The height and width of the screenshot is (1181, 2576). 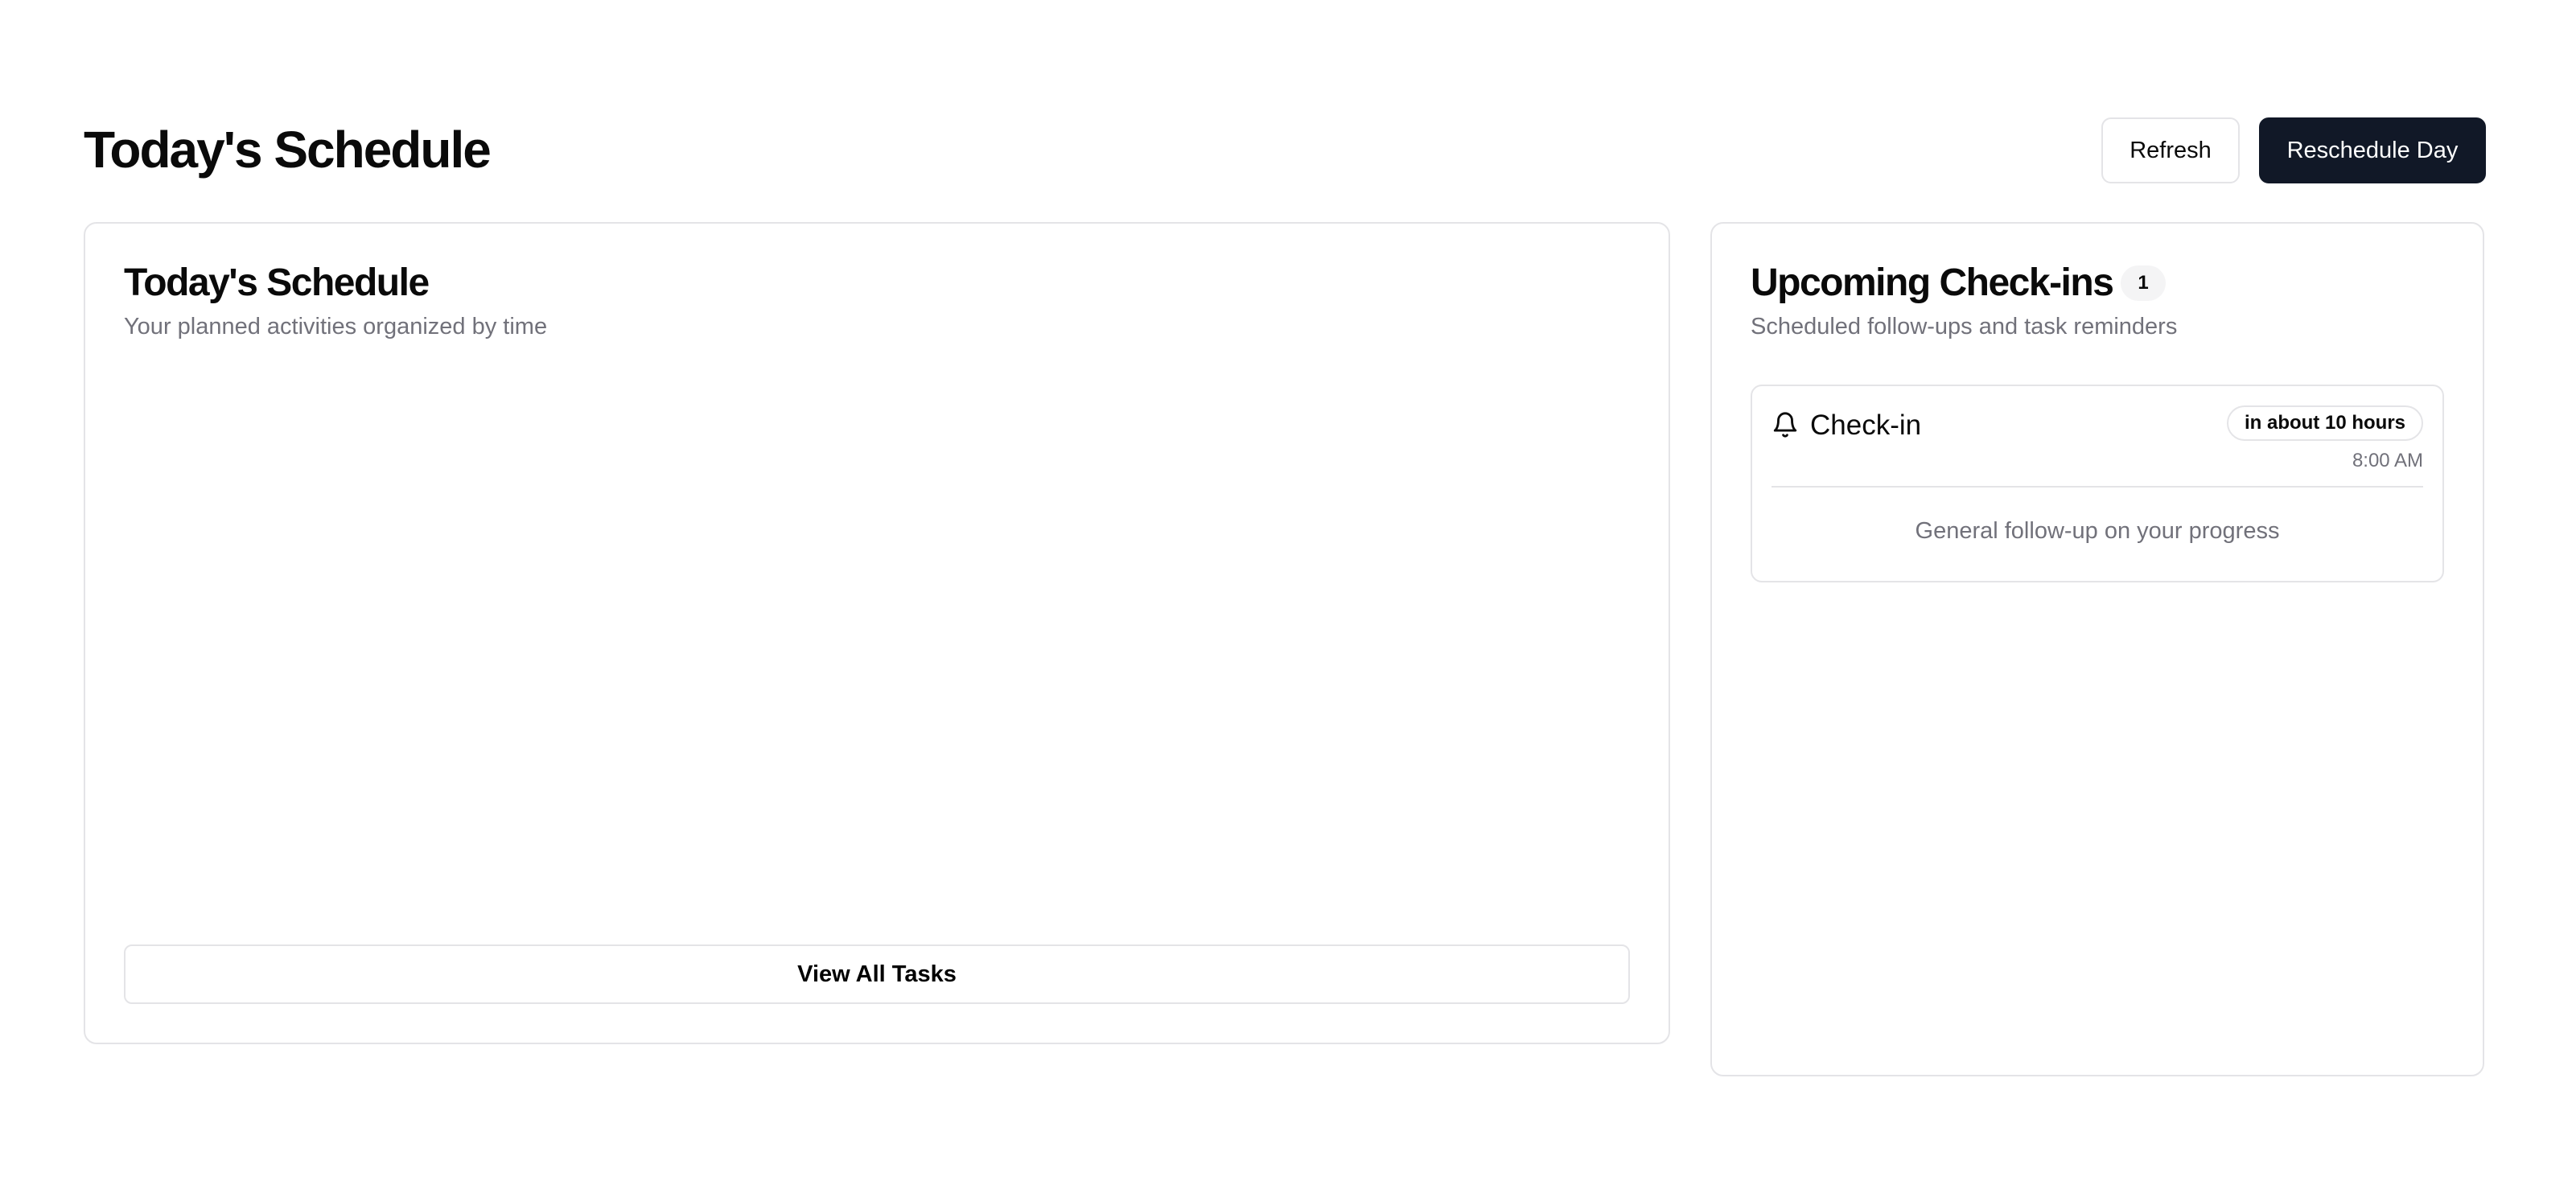 What do you see at coordinates (277, 282) in the screenshot?
I see `schedule-card-title: Today's Schedule` at bounding box center [277, 282].